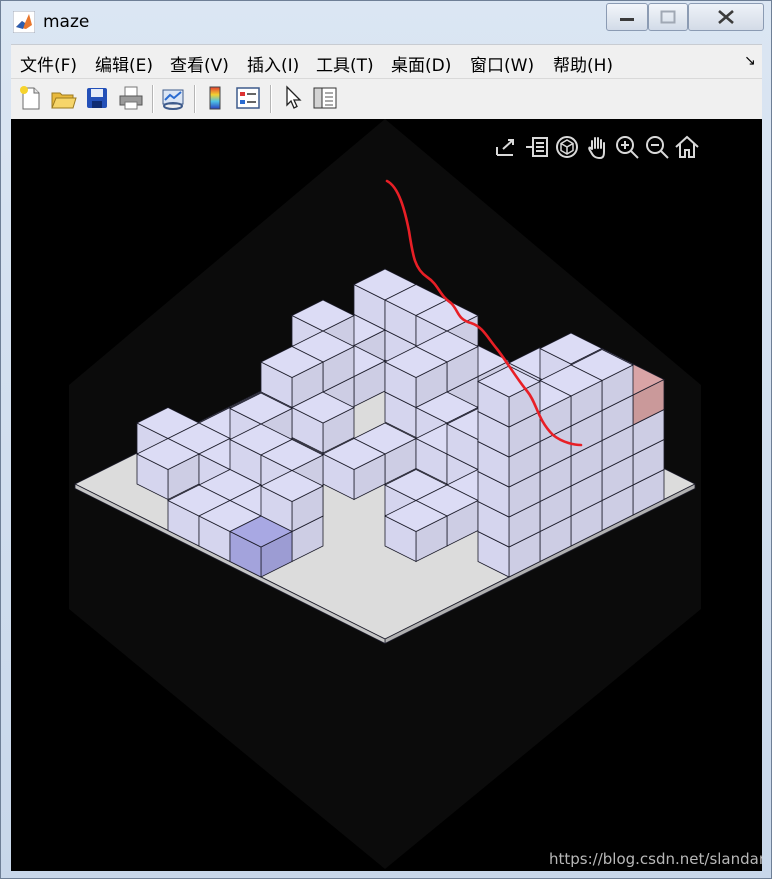 Image resolution: width=772 pixels, height=879 pixels. I want to click on zoom-in-icon, so click(627, 147).